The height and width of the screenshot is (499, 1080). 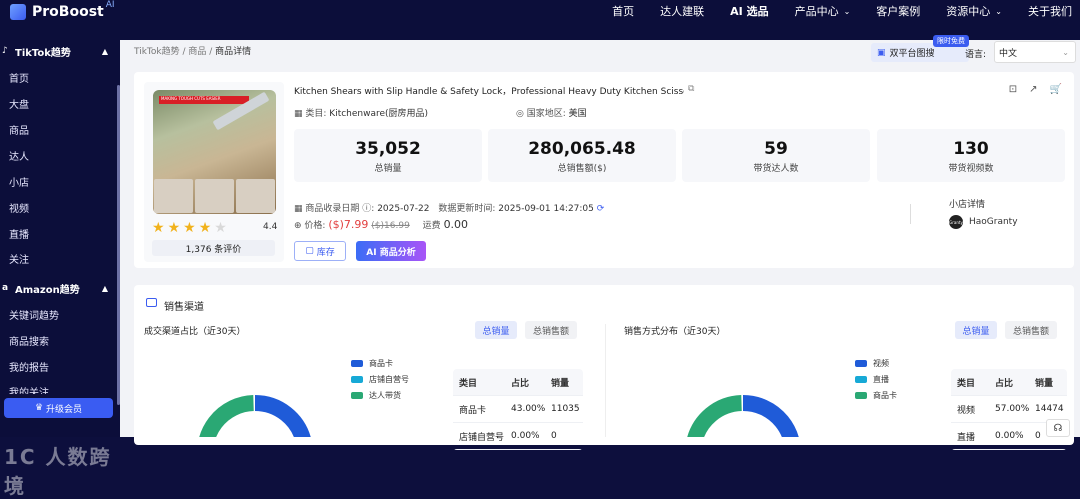 What do you see at coordinates (204, 100) in the screenshot?
I see `image-banner: MAKING TOUGH CUTS EASIER` at bounding box center [204, 100].